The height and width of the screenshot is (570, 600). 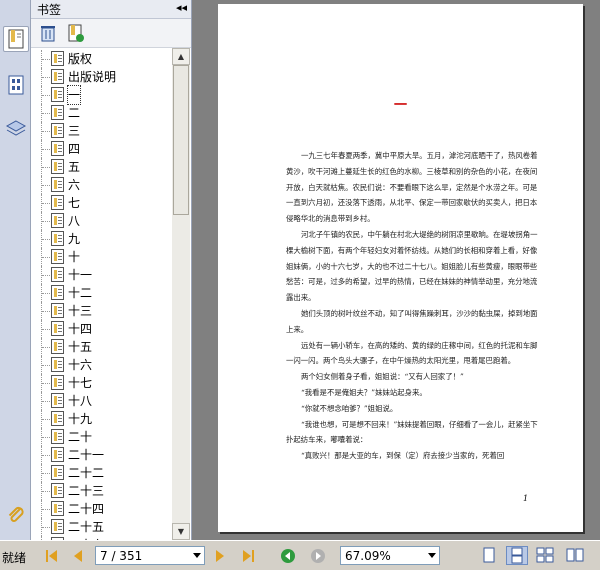 I want to click on paragraph: “你就不想念咱爹？”姐姐说。, so click(x=349, y=408).